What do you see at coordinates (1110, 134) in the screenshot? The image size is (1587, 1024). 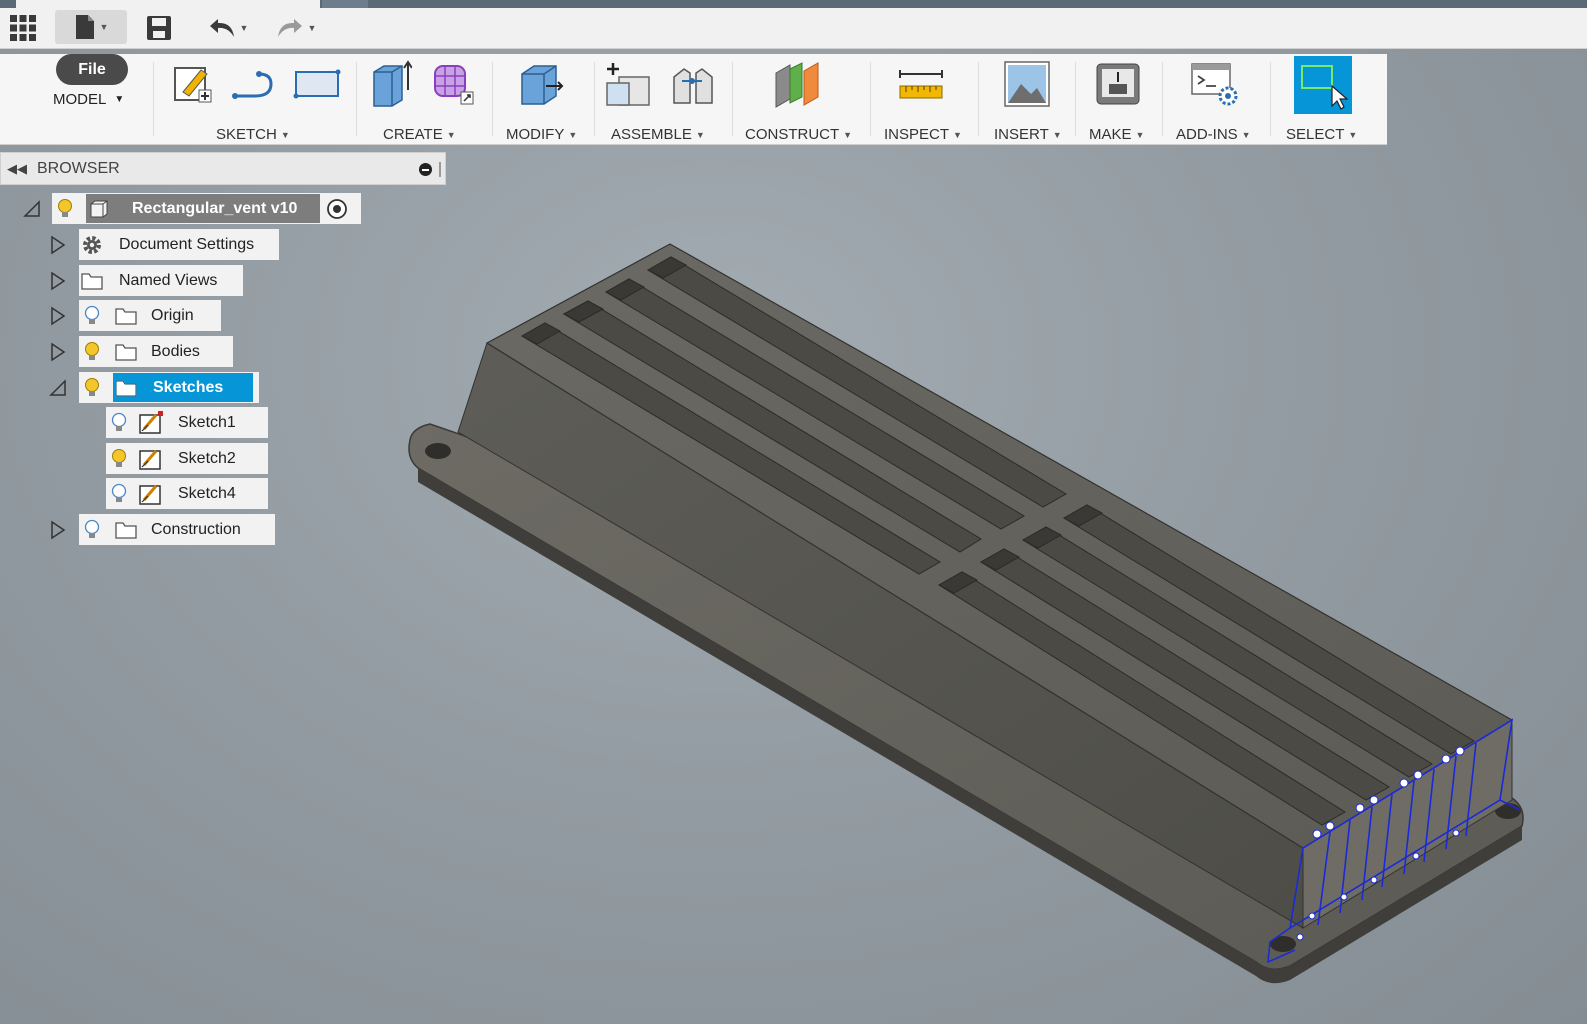 I see `group-label: MAKE` at bounding box center [1110, 134].